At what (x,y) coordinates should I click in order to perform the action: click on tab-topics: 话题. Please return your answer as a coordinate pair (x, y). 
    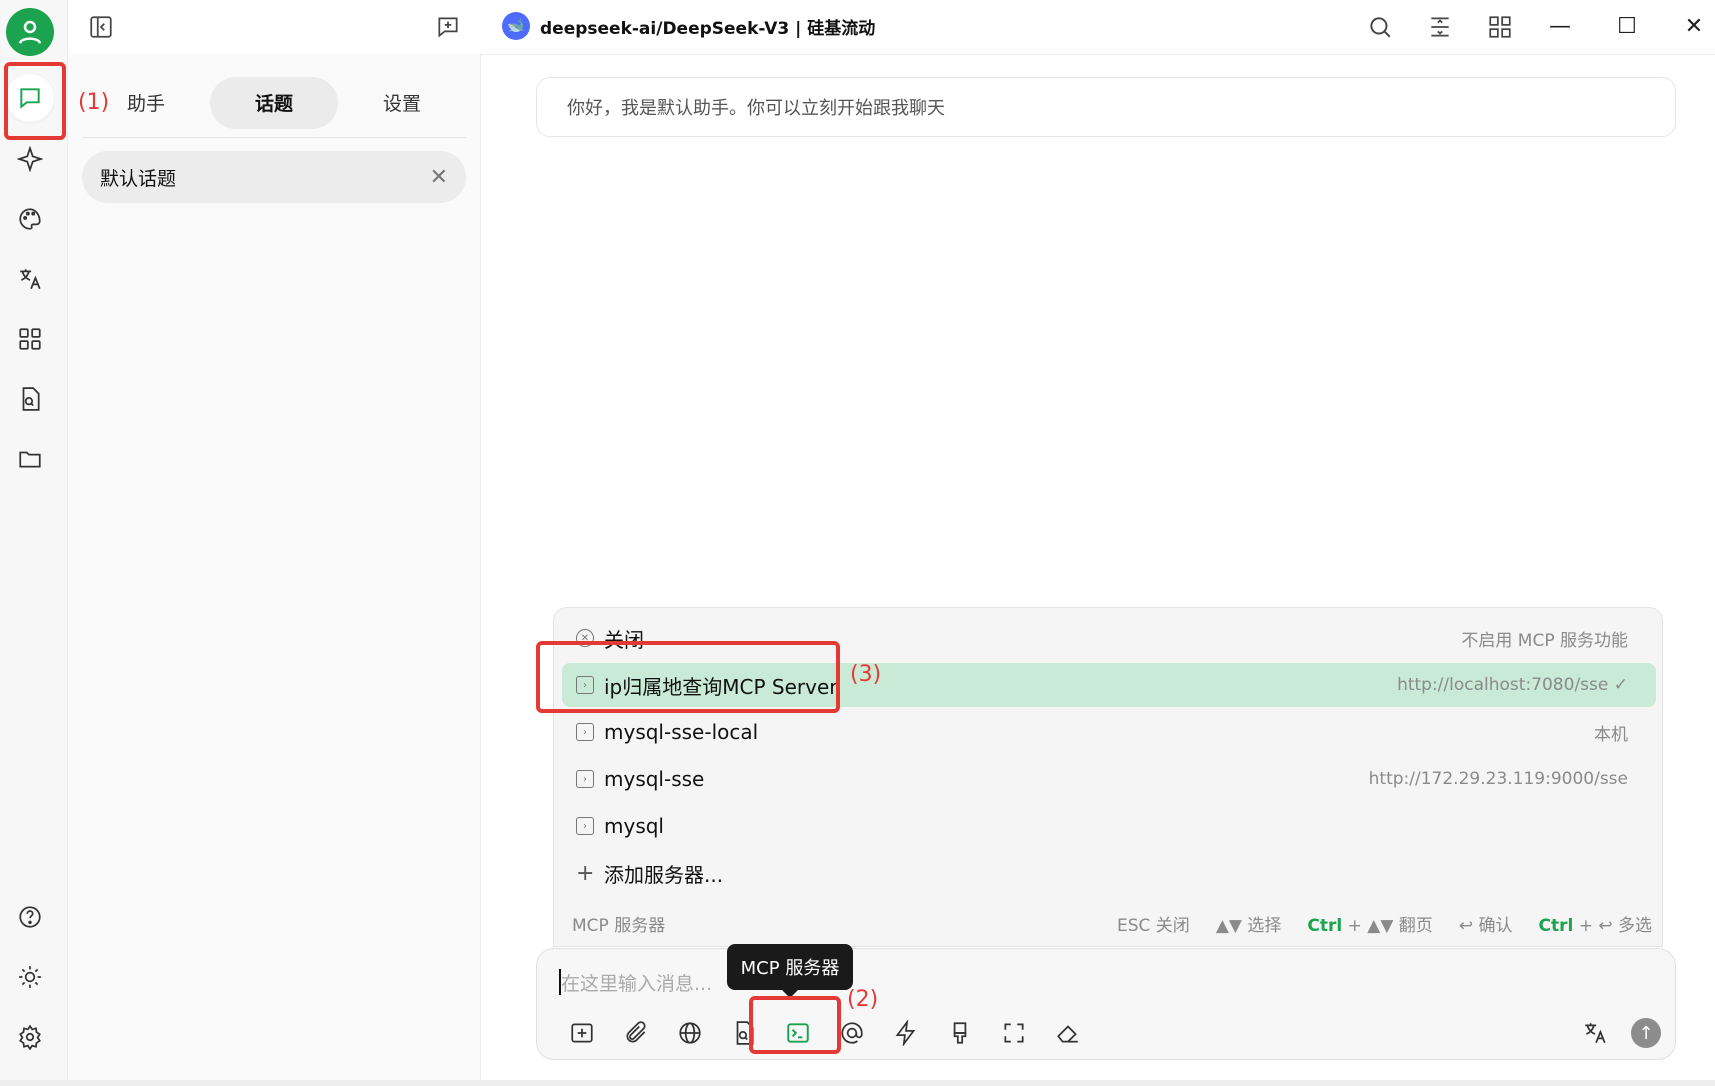
    Looking at the image, I should click on (274, 102).